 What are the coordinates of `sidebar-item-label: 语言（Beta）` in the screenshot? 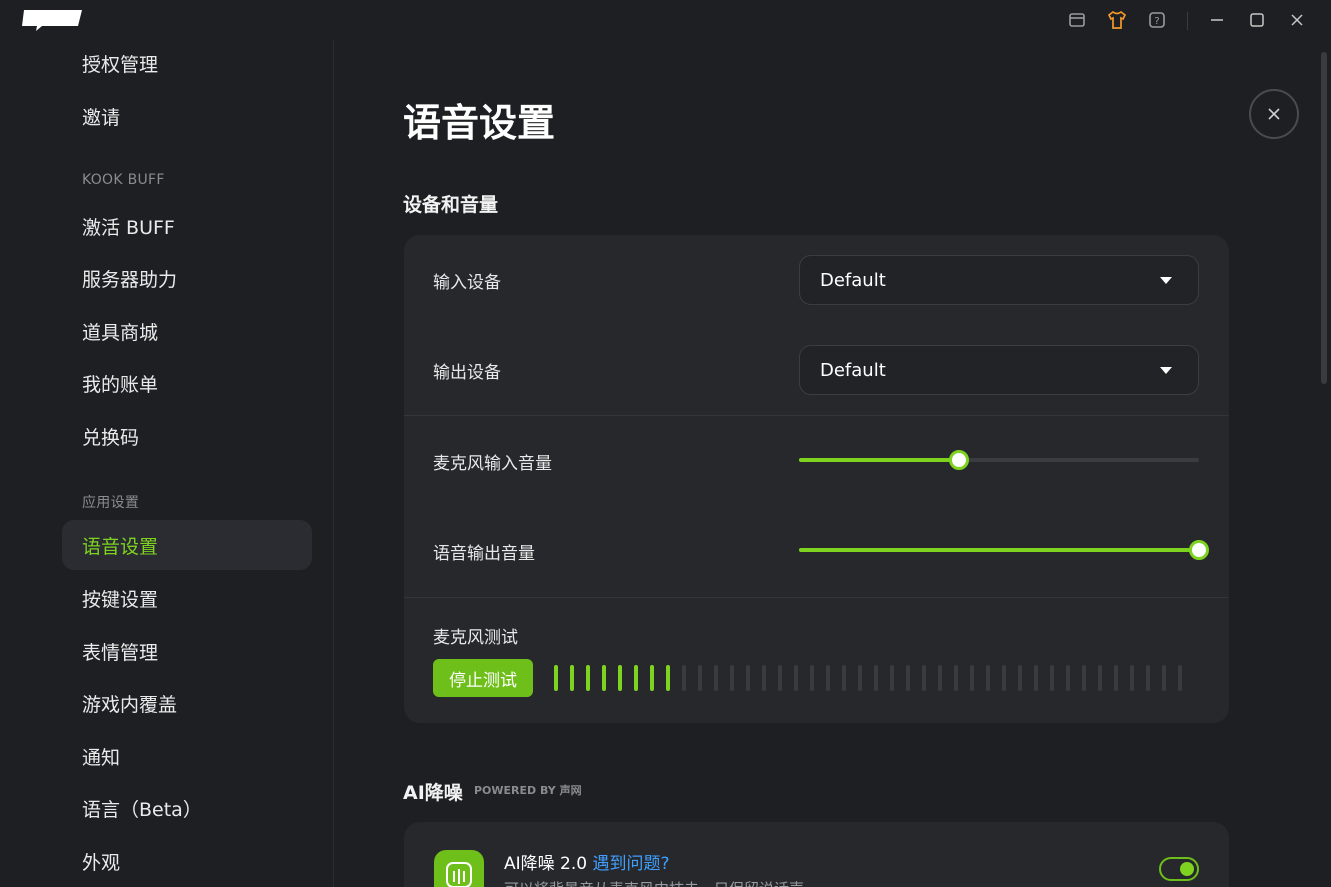 It's located at (142, 809).